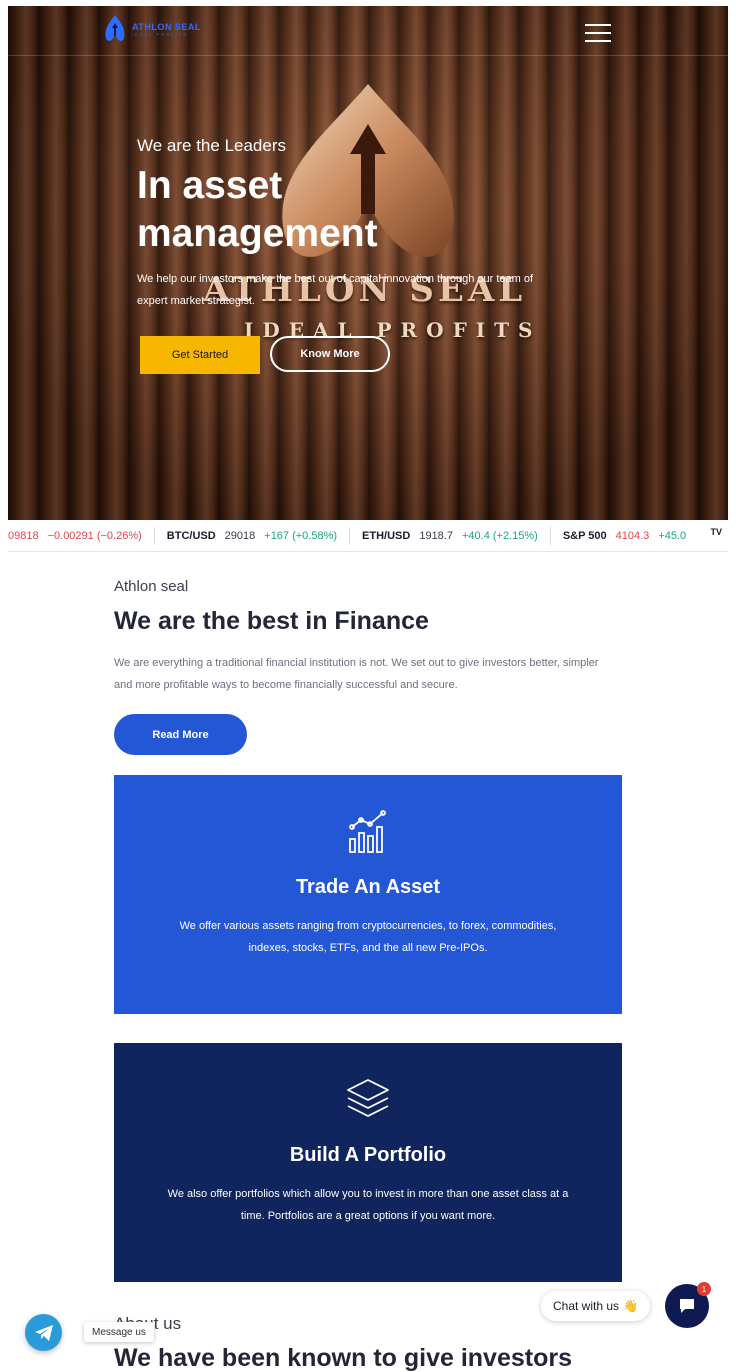 This screenshot has width=736, height=1372. I want to click on ticker-item: S&P 500 4104.3 +45.0, so click(624, 536).